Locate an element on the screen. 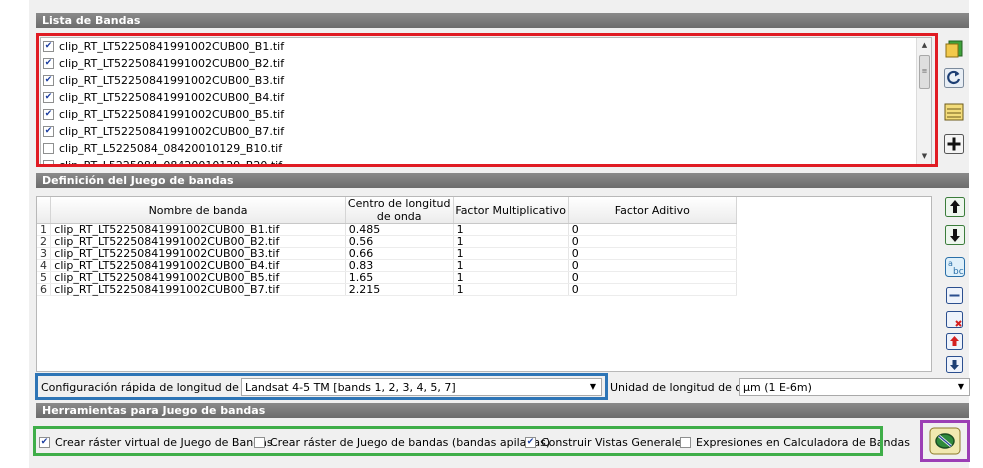 This screenshot has height=468, width=983. wavelength-unit-value: µm (1 E-6m) is located at coordinates (777, 387).